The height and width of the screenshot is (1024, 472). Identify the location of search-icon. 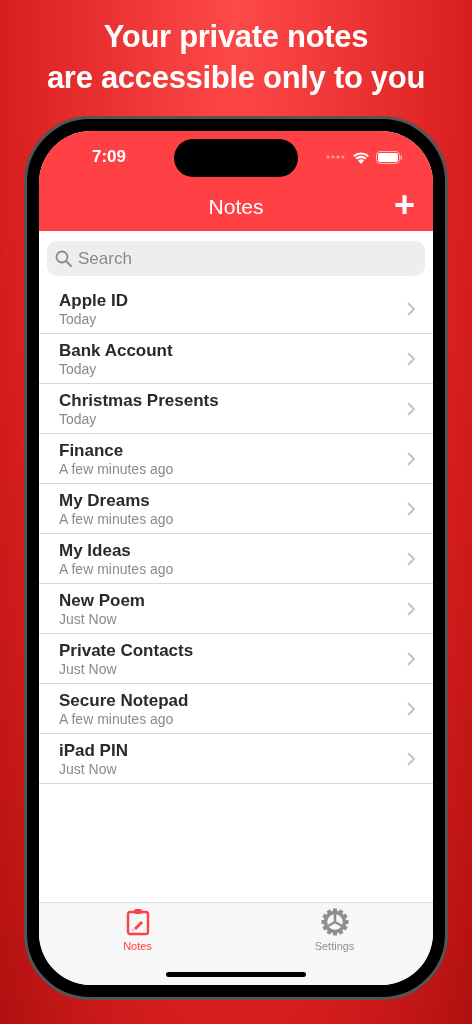
(63, 258).